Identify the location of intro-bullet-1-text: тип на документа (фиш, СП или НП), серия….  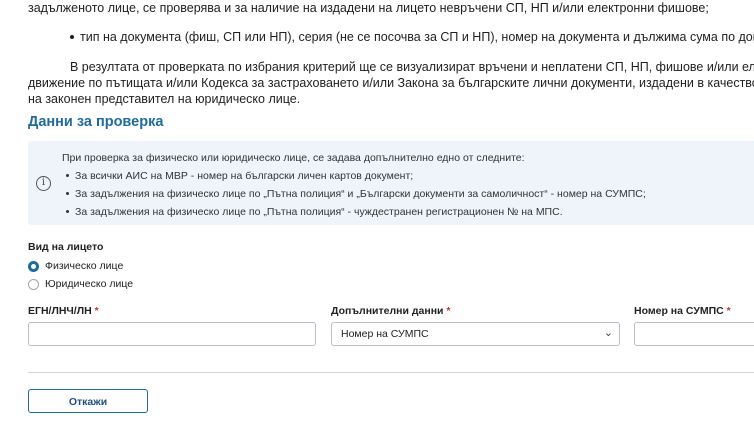
(417, 37).